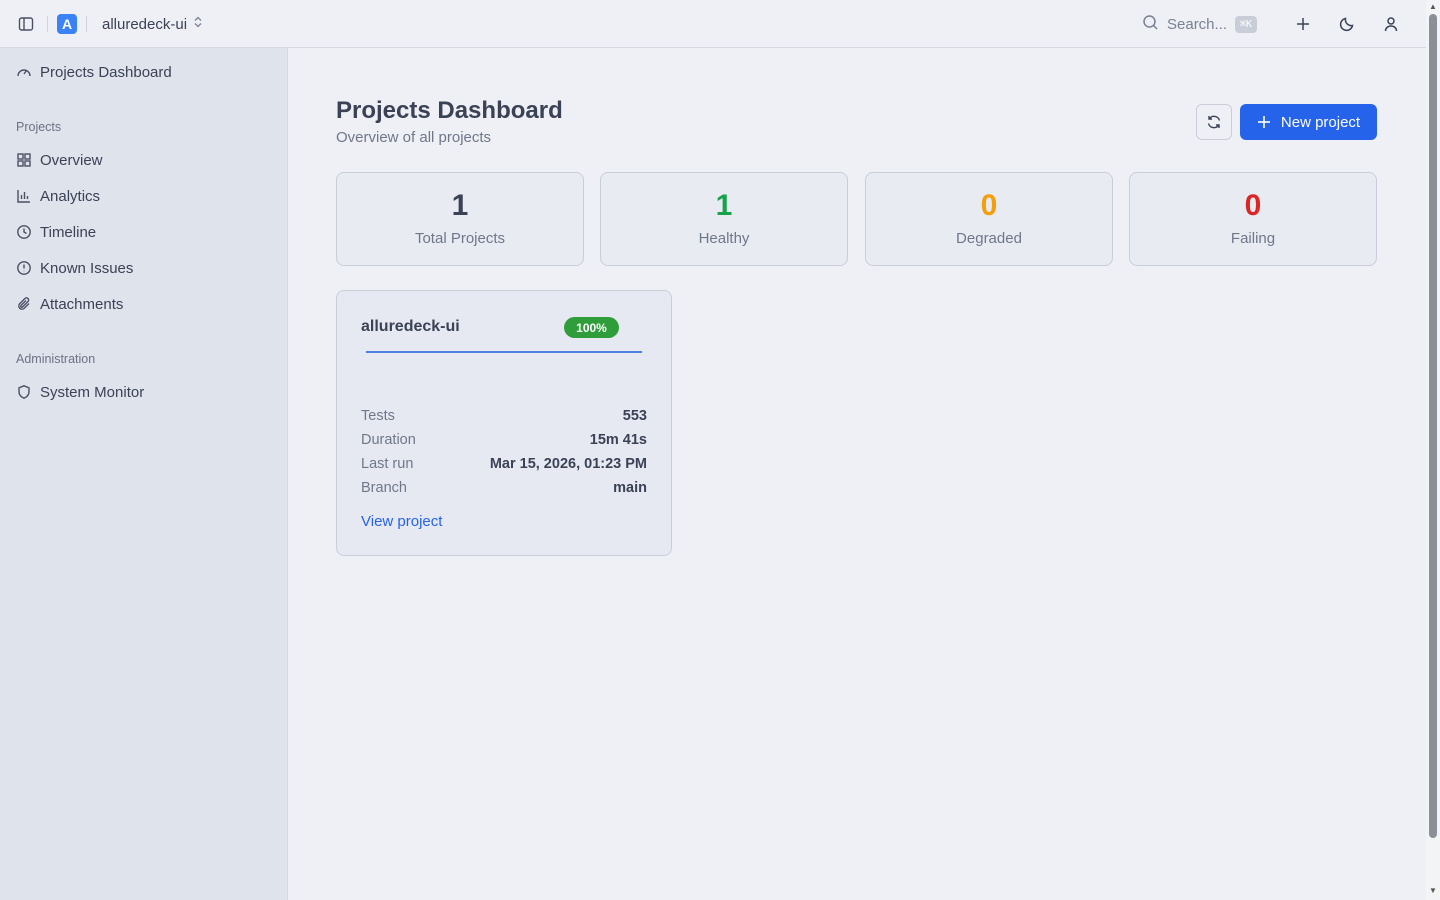  I want to click on sidebar-item-label: Known Issues, so click(87, 268).